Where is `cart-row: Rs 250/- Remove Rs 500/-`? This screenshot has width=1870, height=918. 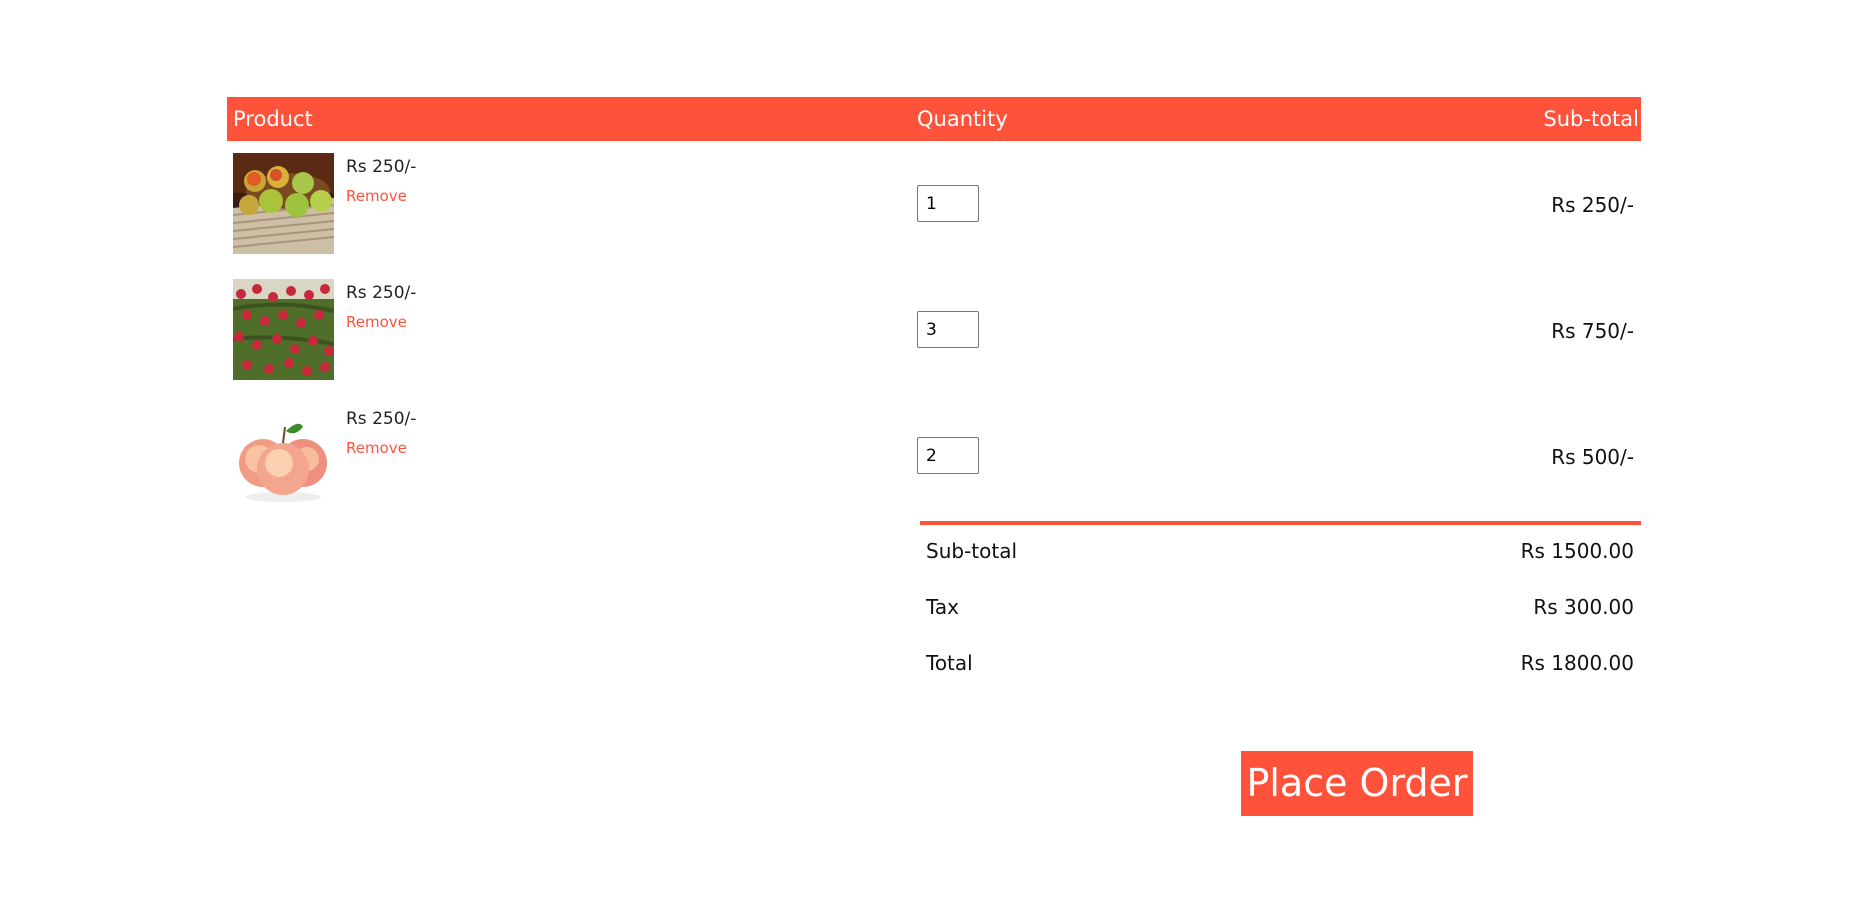 cart-row: Rs 250/- Remove Rs 500/- is located at coordinates (934, 456).